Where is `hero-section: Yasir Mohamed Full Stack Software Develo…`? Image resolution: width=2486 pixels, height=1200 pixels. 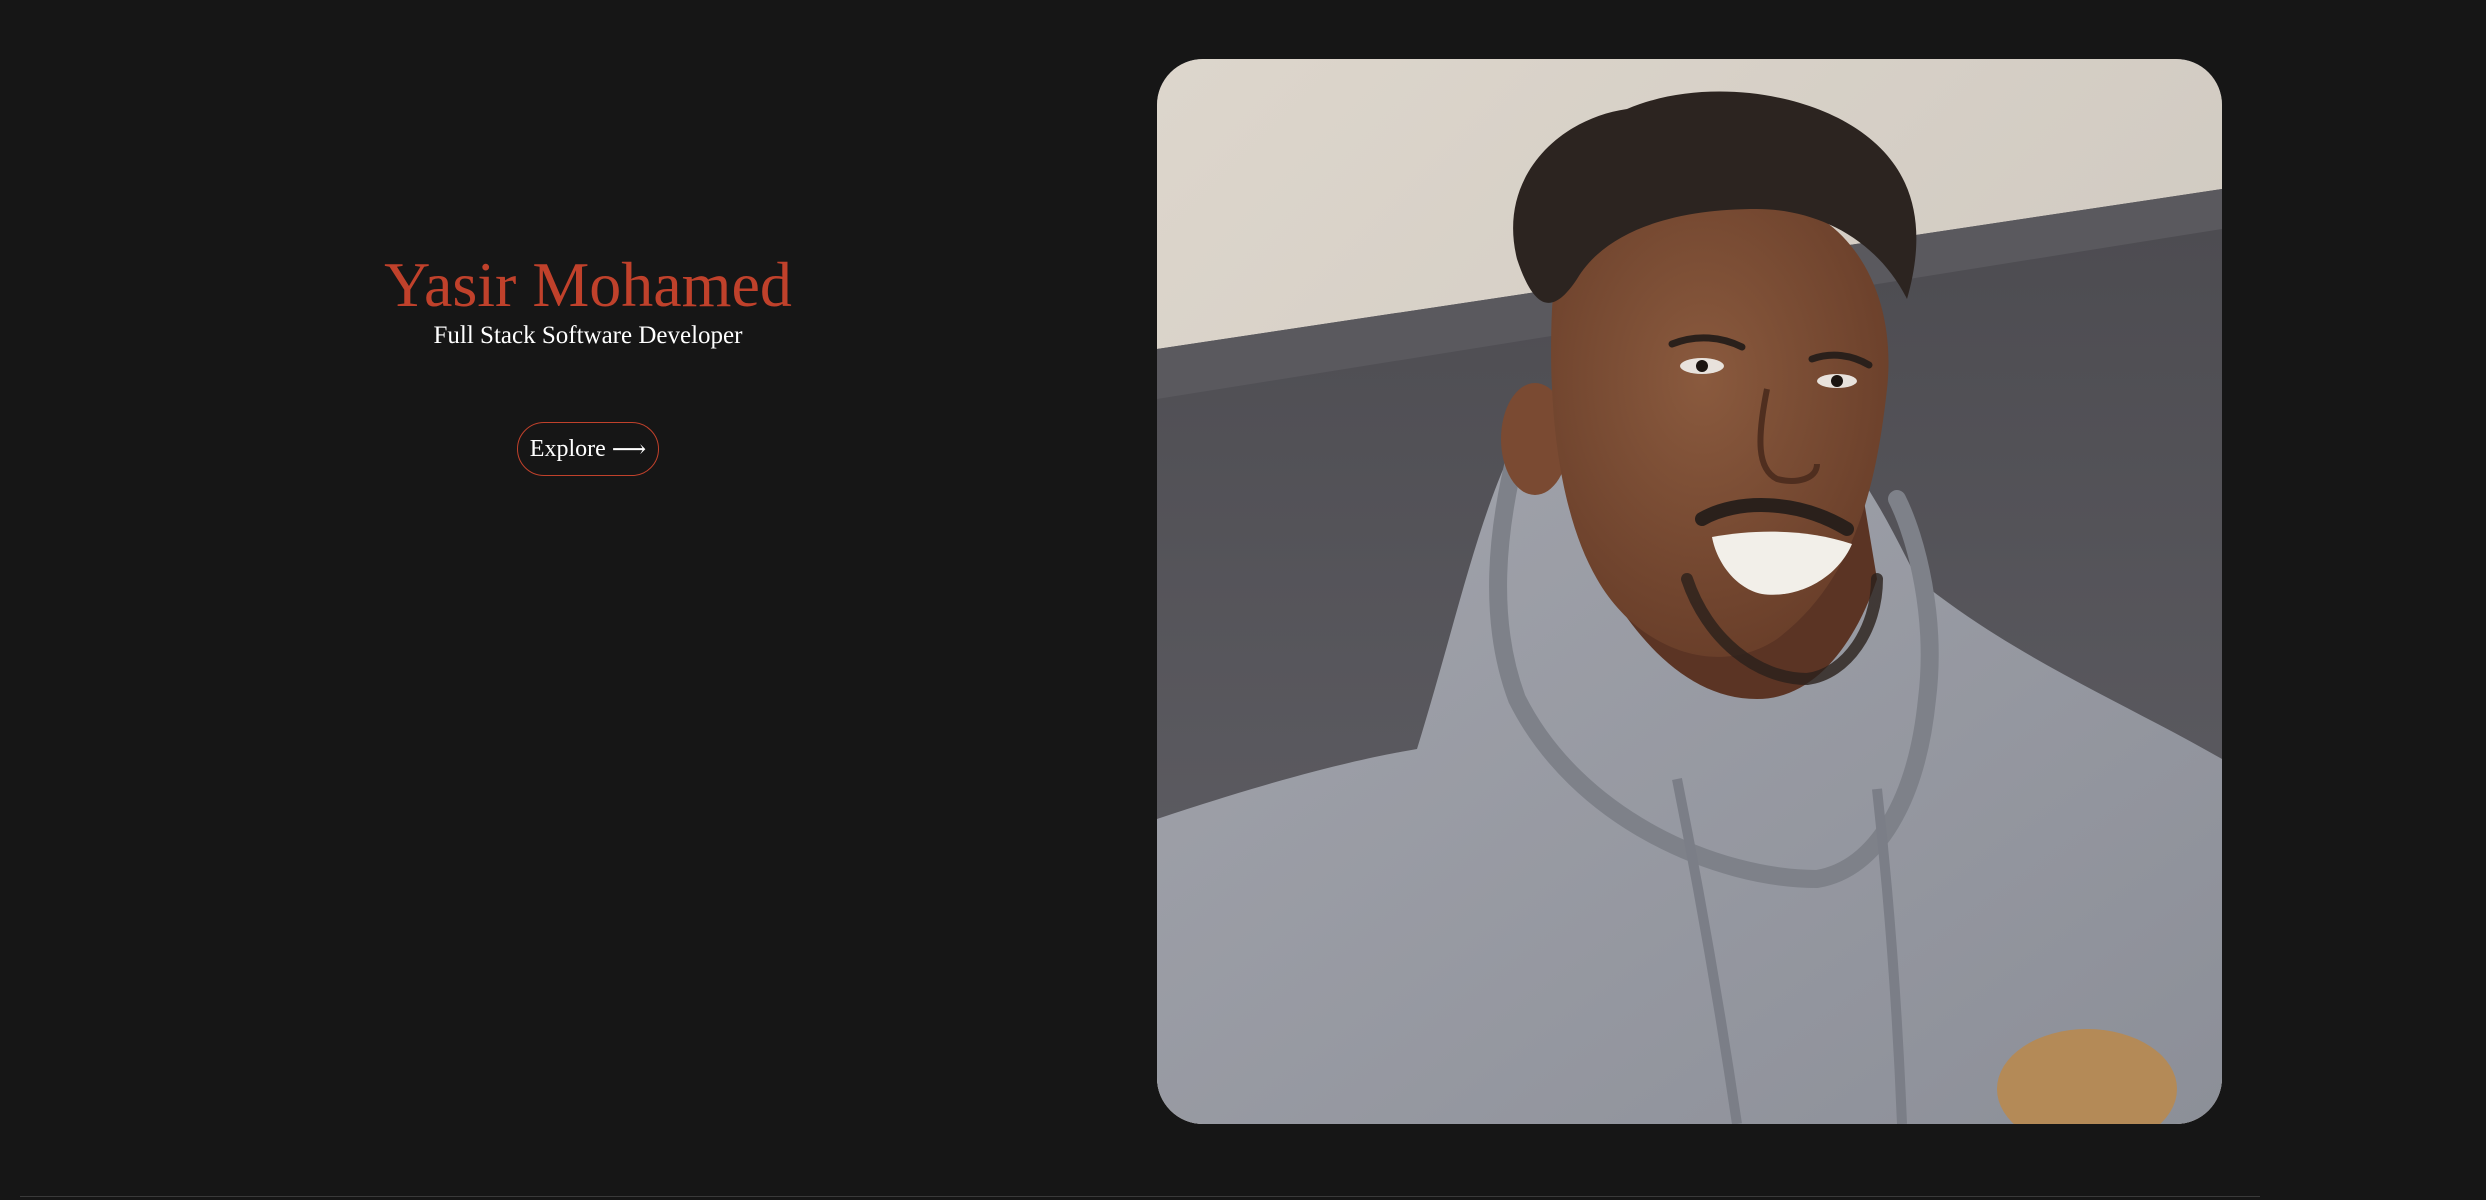 hero-section: Yasir Mohamed Full Stack Software Develo… is located at coordinates (588, 301).